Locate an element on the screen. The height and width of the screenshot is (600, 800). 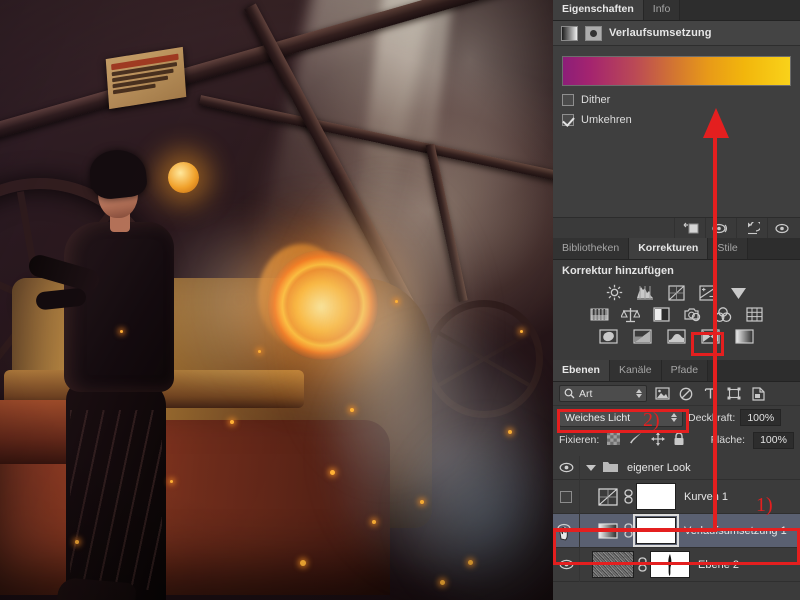
adjustments-tabbar: Bibliotheken Korrekturen Stile is located at coordinates (676, 249).